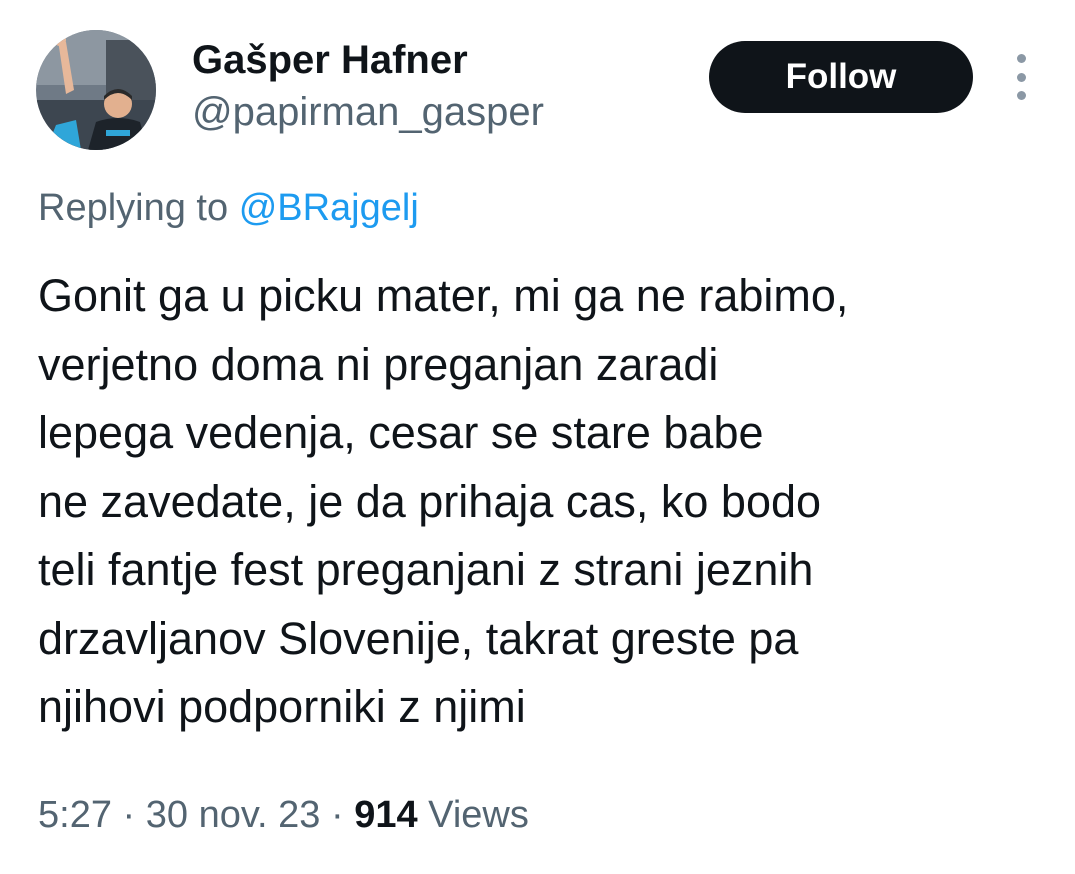 This screenshot has height=874, width=1075. What do you see at coordinates (329, 208) in the screenshot?
I see `reply-to-handle-link: @BRajgelj` at bounding box center [329, 208].